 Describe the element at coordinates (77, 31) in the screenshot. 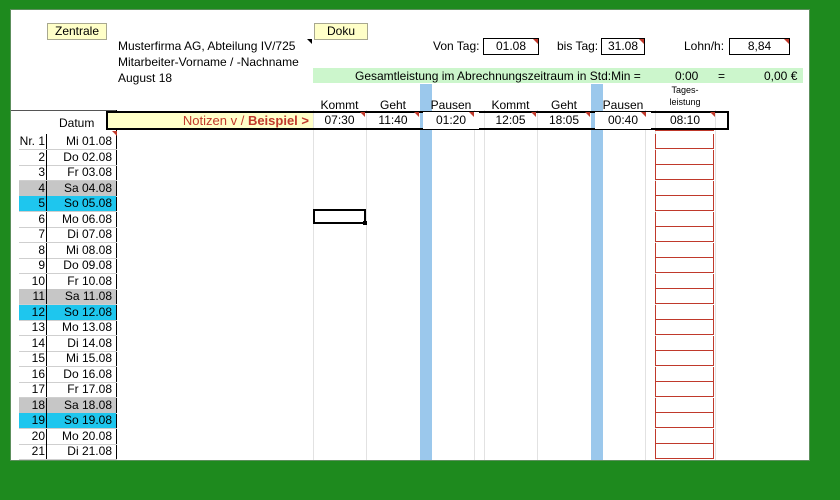

I see `zentrale-button: Zentrale` at that location.